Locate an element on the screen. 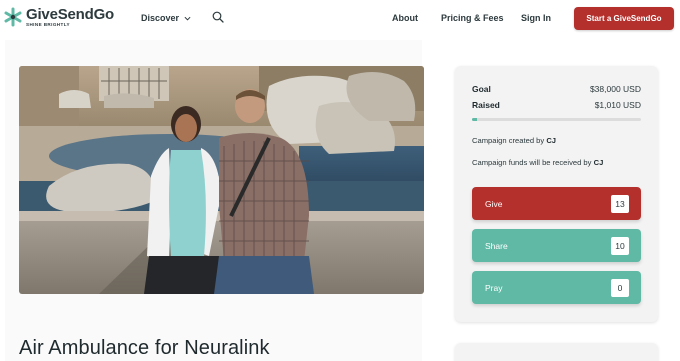 Image resolution: width=680 pixels, height=361 pixels. logo: GiveSendGo SHINE BRIGHTLY is located at coordinates (58, 17).